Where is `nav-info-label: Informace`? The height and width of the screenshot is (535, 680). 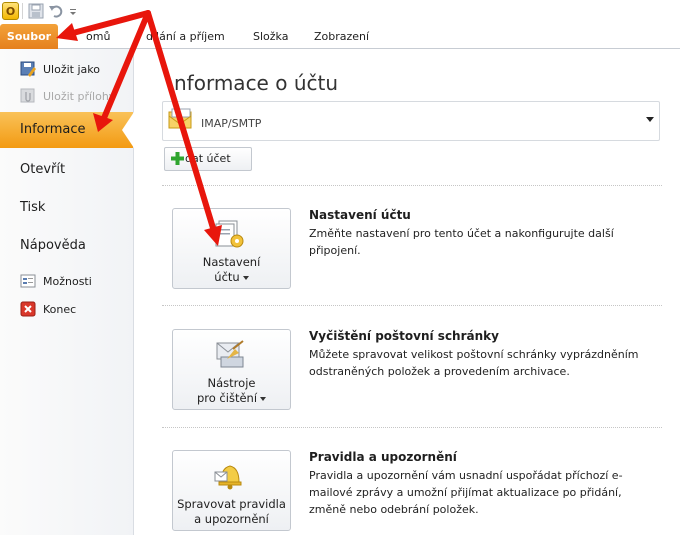
nav-info-label: Informace is located at coordinates (53, 129).